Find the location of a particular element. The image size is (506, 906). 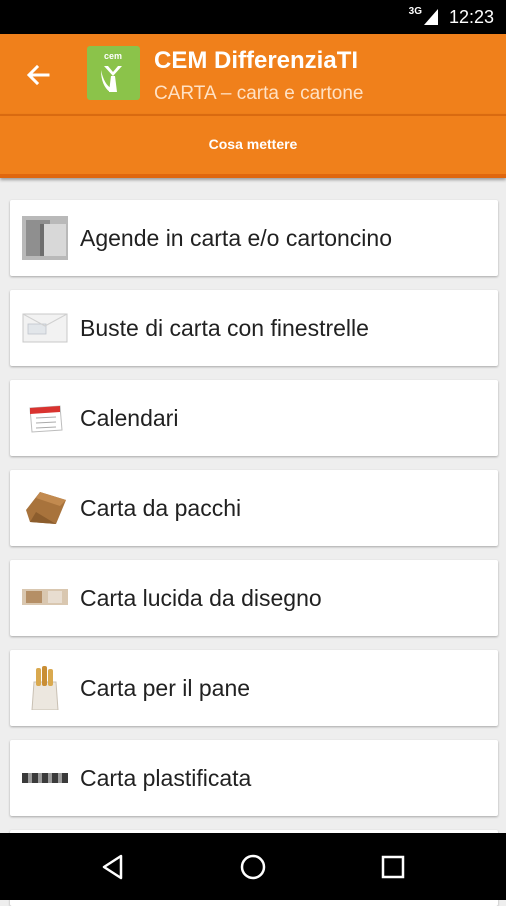

signal-icon is located at coordinates (431, 17).